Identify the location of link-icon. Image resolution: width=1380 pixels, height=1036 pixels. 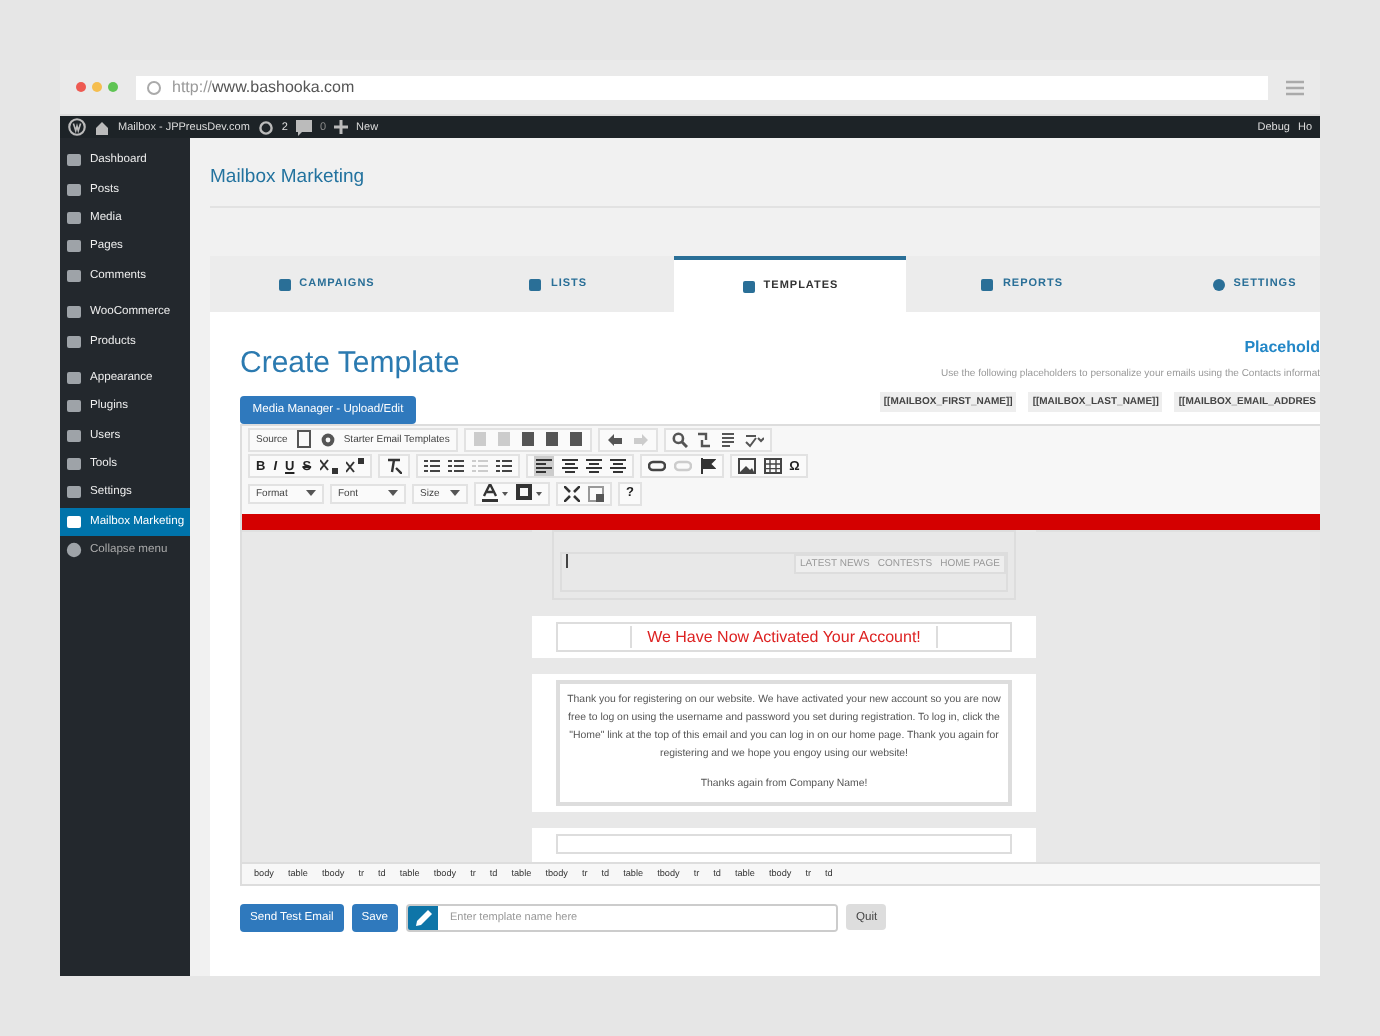
(656, 466).